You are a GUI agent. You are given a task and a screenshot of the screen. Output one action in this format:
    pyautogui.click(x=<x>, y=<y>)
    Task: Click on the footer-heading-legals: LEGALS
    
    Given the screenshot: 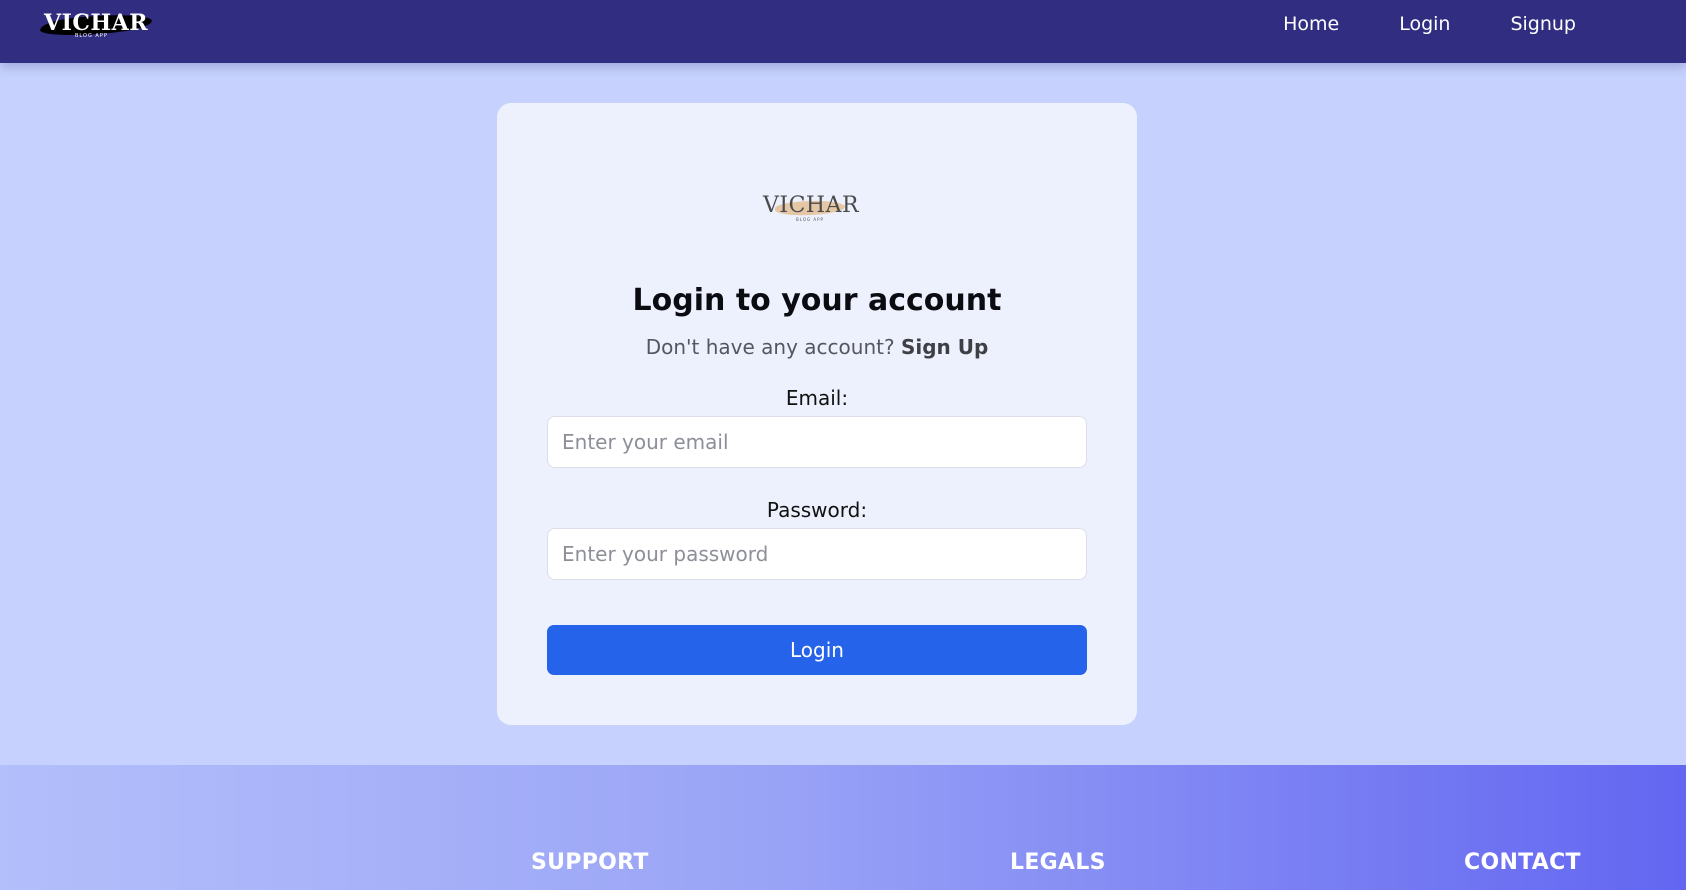 What is the action you would take?
    pyautogui.click(x=1058, y=862)
    